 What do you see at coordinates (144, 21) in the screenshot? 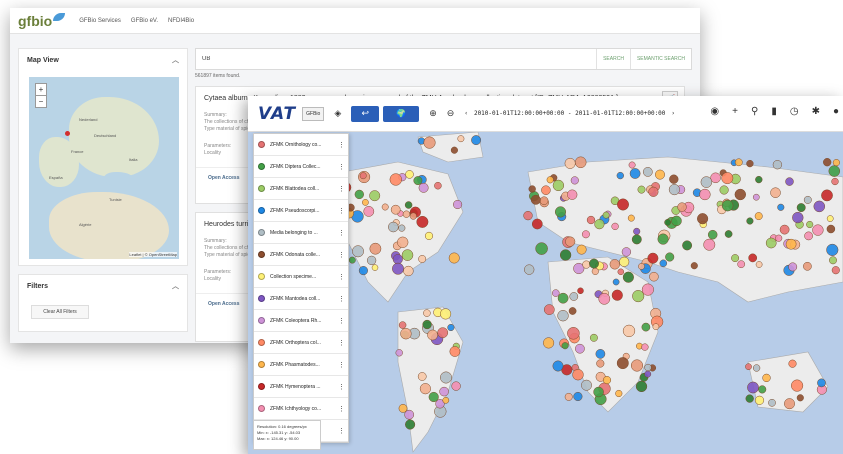
I see `nav-link-ev: GFBio eV.` at bounding box center [144, 21].